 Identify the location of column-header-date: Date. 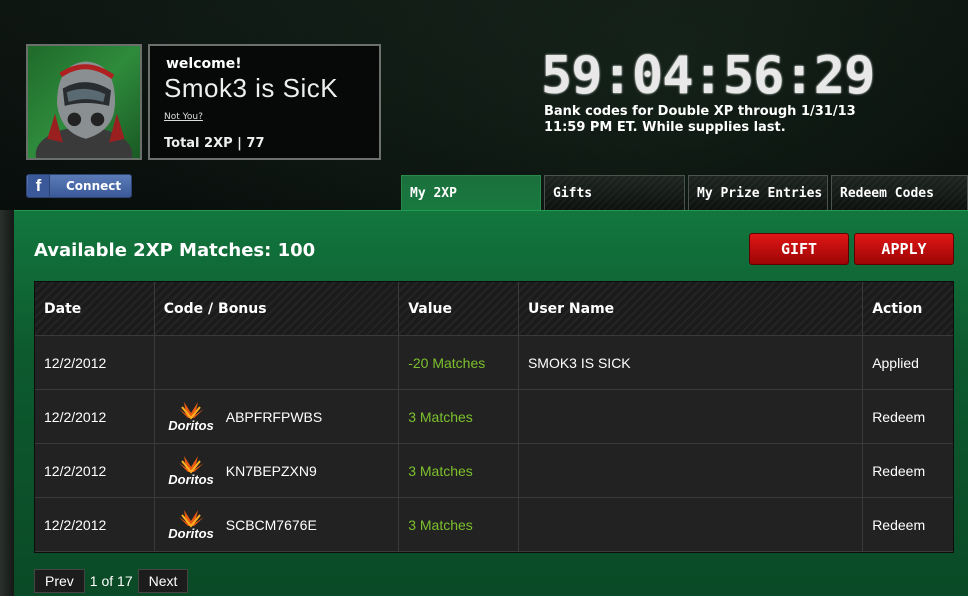
(95, 309).